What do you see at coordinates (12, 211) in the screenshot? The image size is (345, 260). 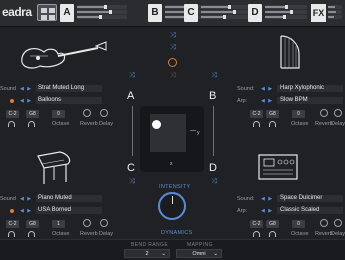 I see `layer-c-arp-power` at bounding box center [12, 211].